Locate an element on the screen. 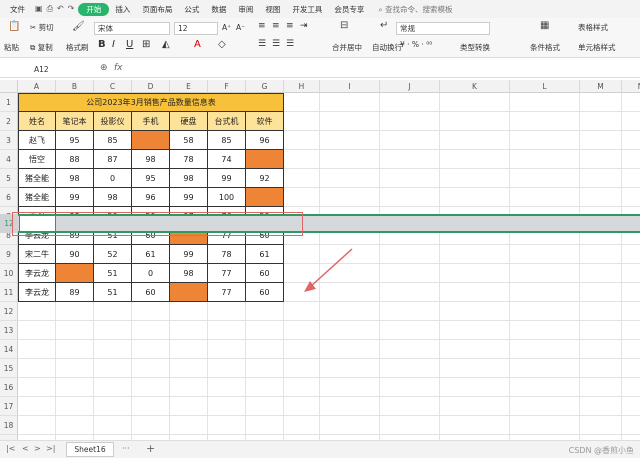 Image resolution: width=640 pixels, height=458 pixels. indent-icon: ⇥ is located at coordinates (304, 26).